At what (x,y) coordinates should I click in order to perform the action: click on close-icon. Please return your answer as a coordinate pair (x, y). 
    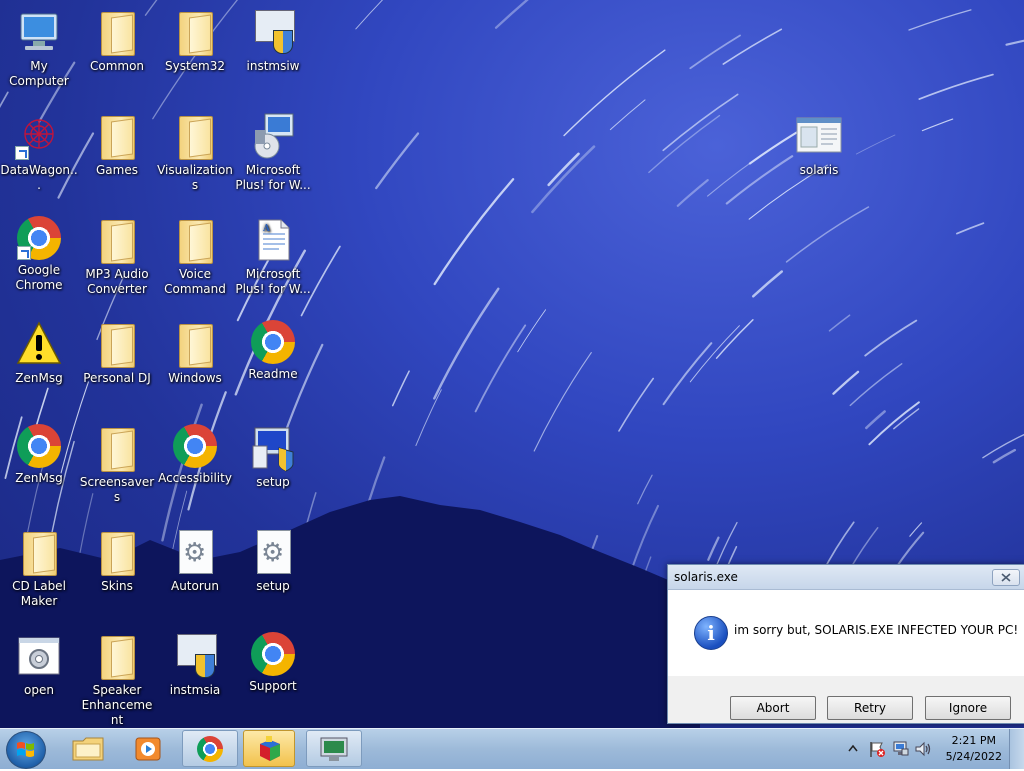
    Looking at the image, I should click on (1006, 577).